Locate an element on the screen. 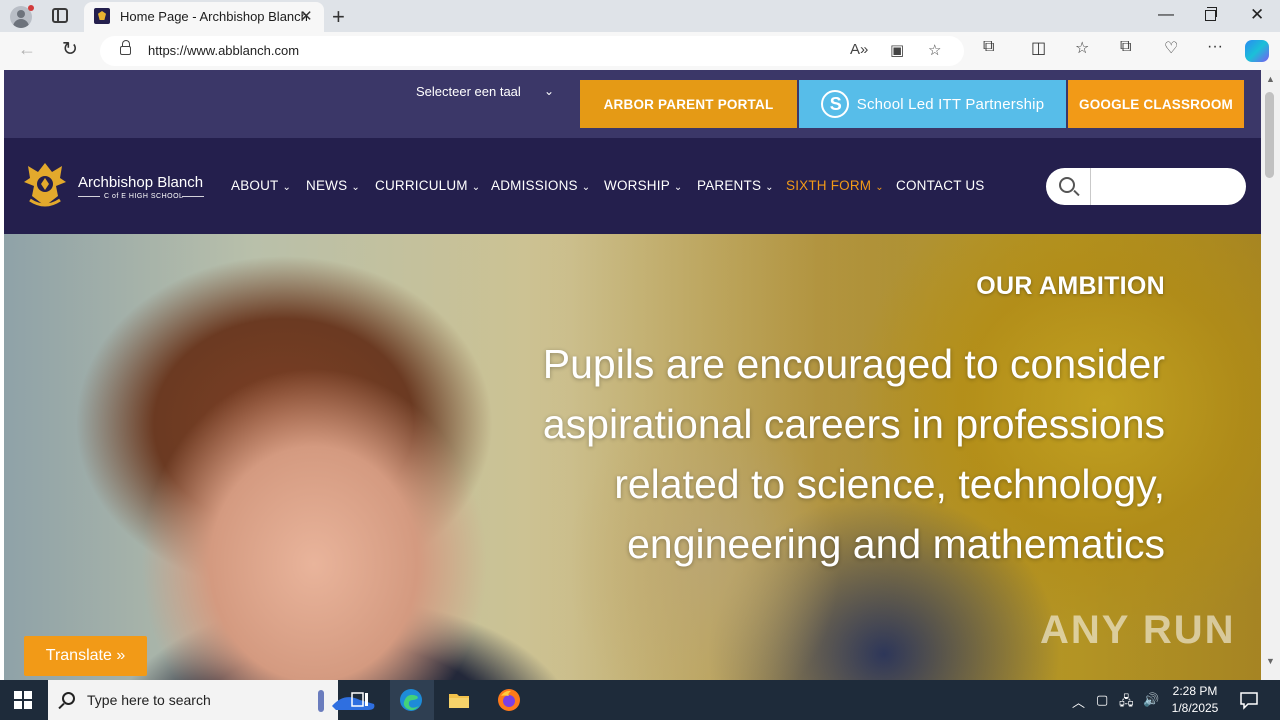  system-clock: 2:28 PM 1/8/2025 is located at coordinates (1195, 700).